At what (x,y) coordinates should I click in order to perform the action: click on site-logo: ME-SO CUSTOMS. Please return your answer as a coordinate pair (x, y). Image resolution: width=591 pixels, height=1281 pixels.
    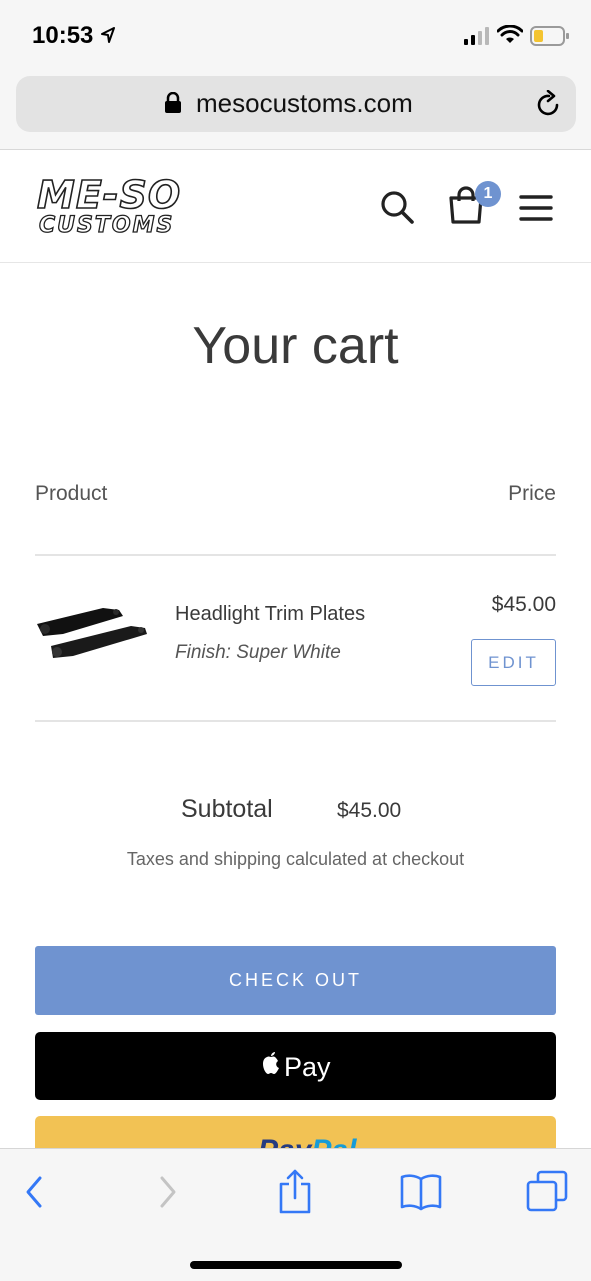
    Looking at the image, I should click on (132, 205).